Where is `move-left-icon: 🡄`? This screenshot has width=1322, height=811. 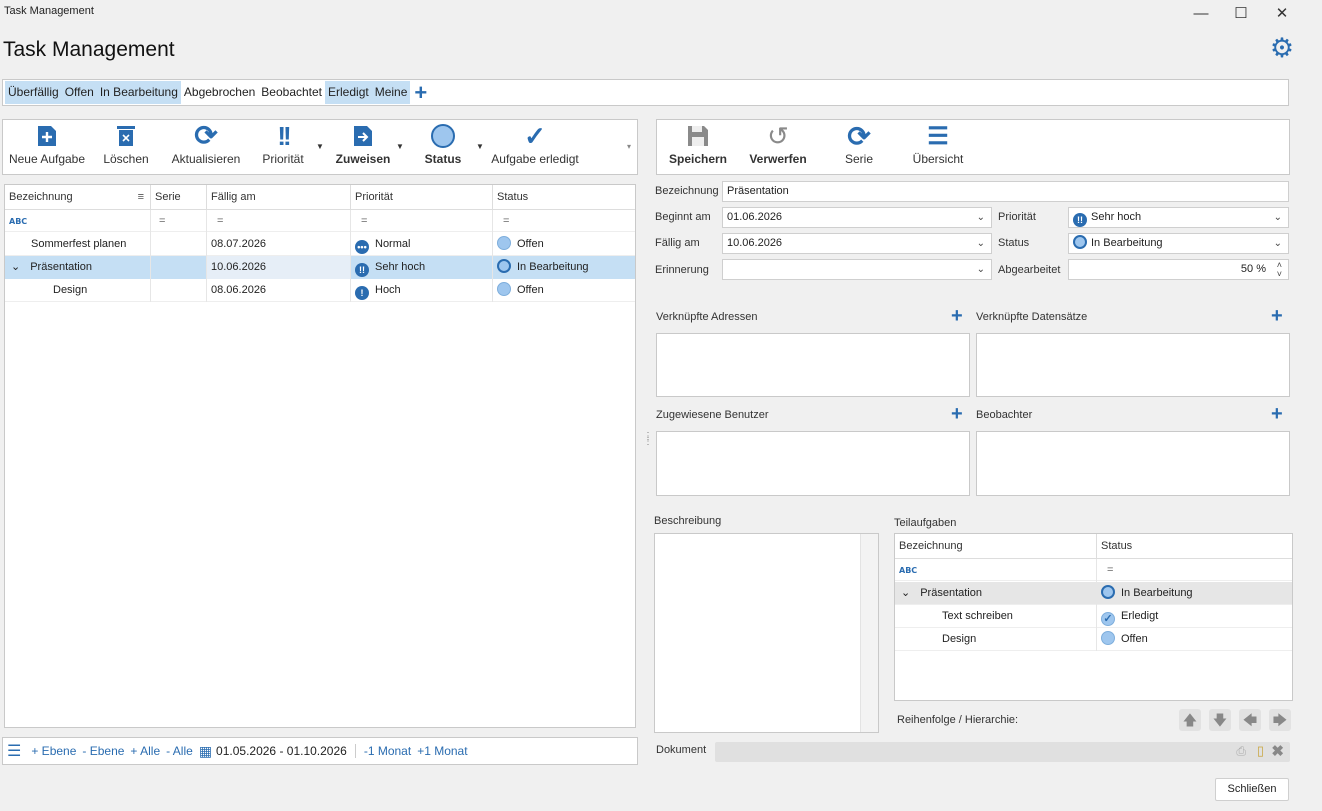
move-left-icon: 🡄 is located at coordinates (1250, 720).